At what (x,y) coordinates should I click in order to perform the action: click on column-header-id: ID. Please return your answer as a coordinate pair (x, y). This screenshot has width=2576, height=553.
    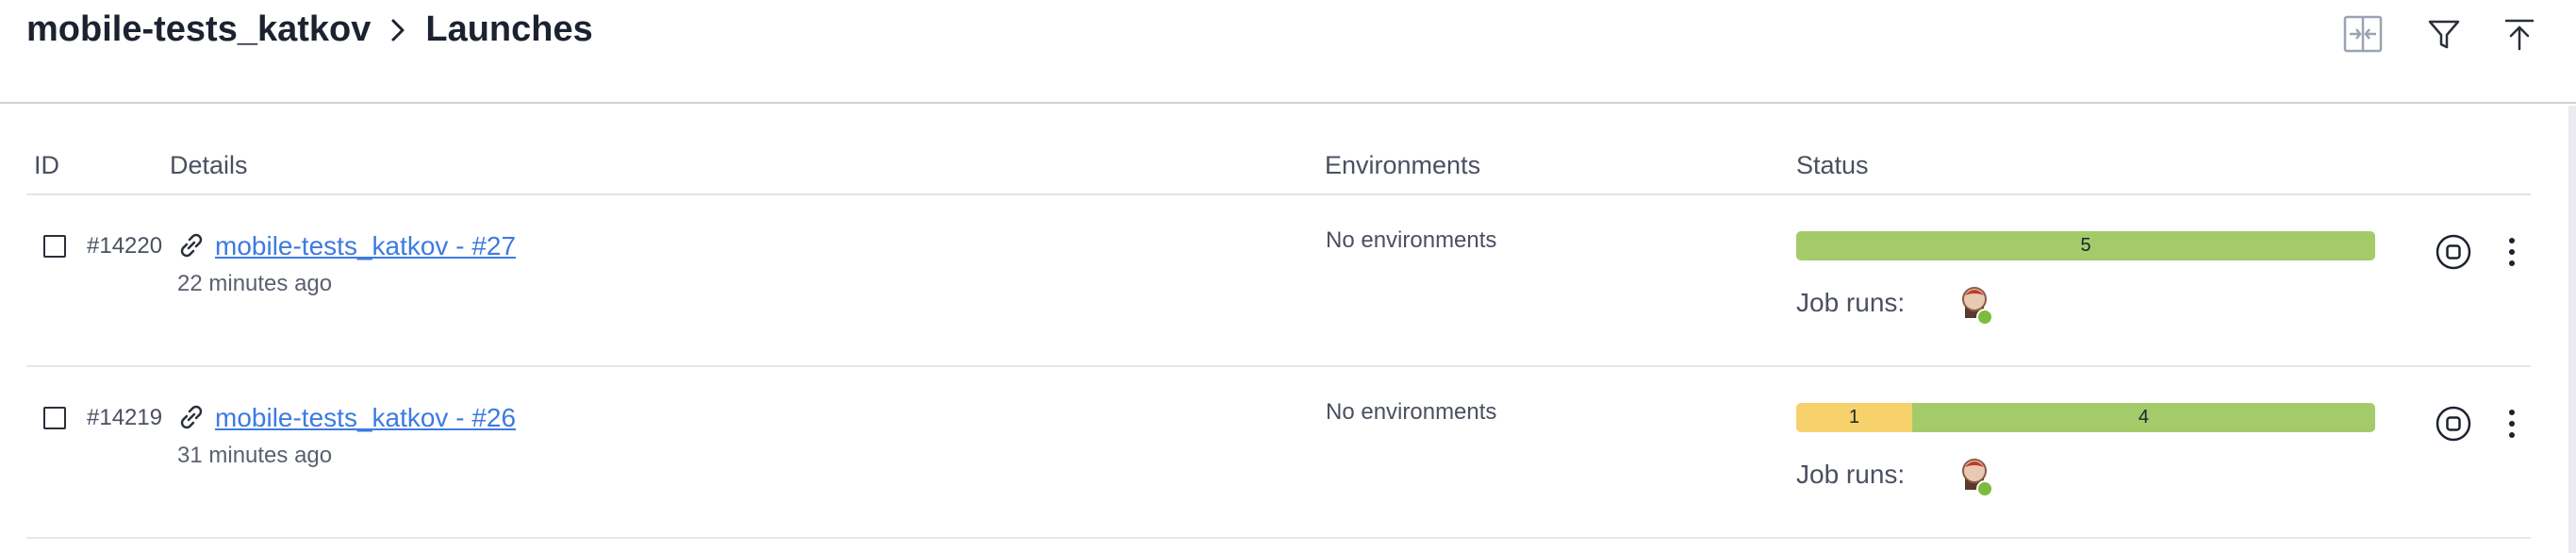
    Looking at the image, I should click on (46, 165).